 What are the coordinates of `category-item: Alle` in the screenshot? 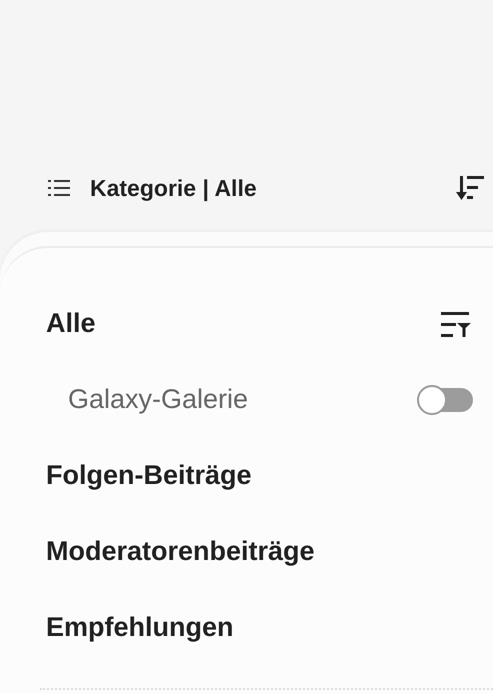 It's located at (71, 323).